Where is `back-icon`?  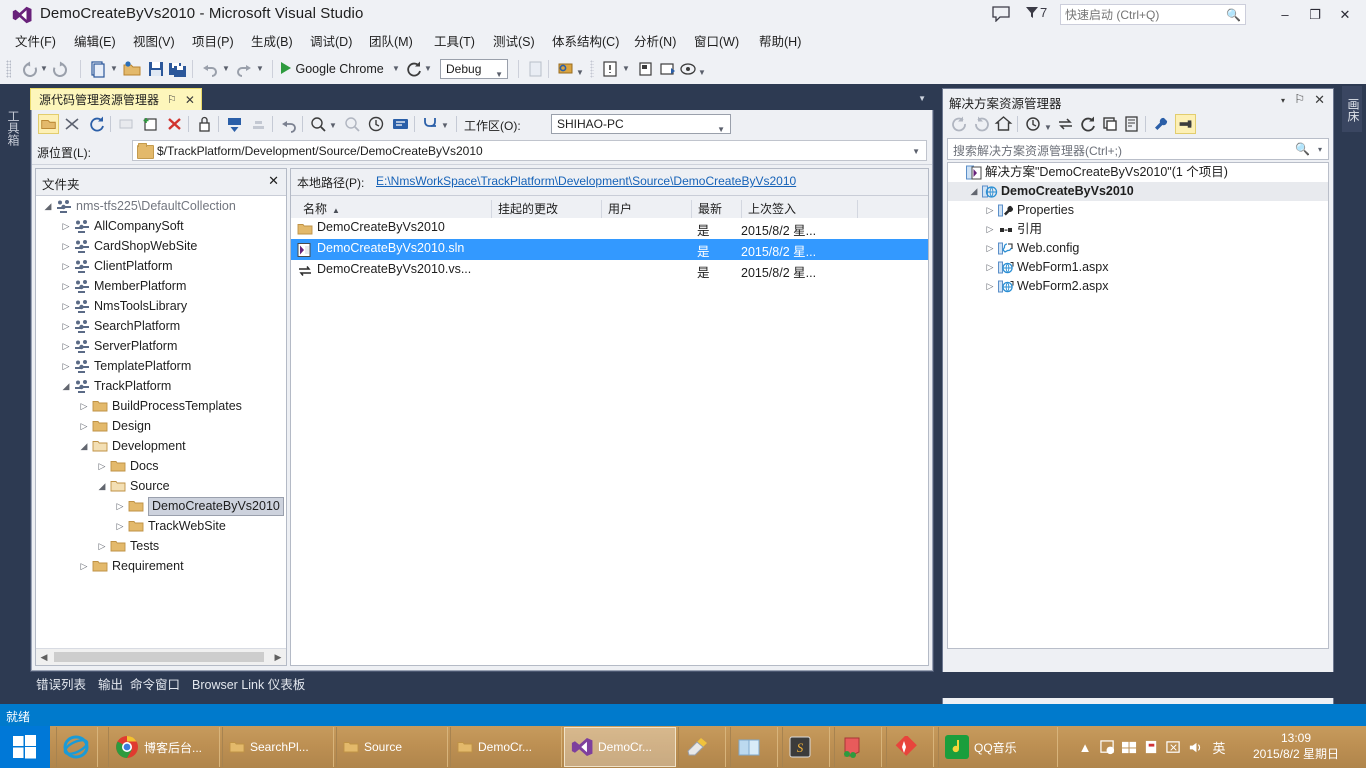 back-icon is located at coordinates (959, 124).